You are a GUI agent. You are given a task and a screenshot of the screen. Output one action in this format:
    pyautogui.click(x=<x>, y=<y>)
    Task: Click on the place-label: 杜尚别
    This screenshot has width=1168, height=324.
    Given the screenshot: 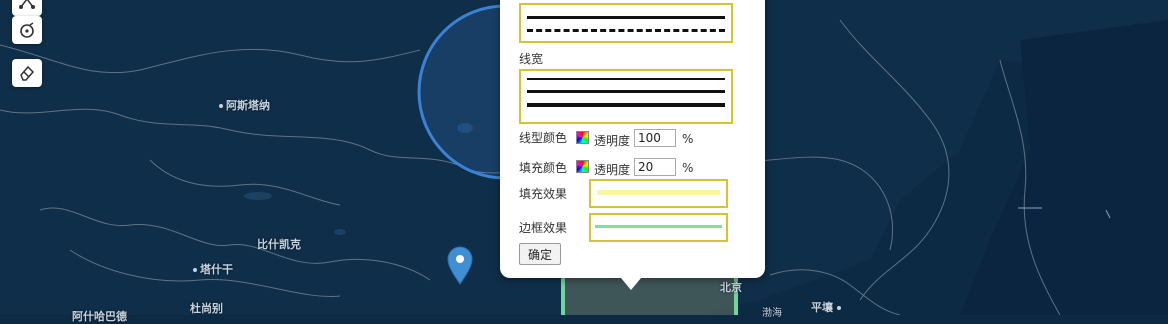 What is the action you would take?
    pyautogui.click(x=206, y=308)
    